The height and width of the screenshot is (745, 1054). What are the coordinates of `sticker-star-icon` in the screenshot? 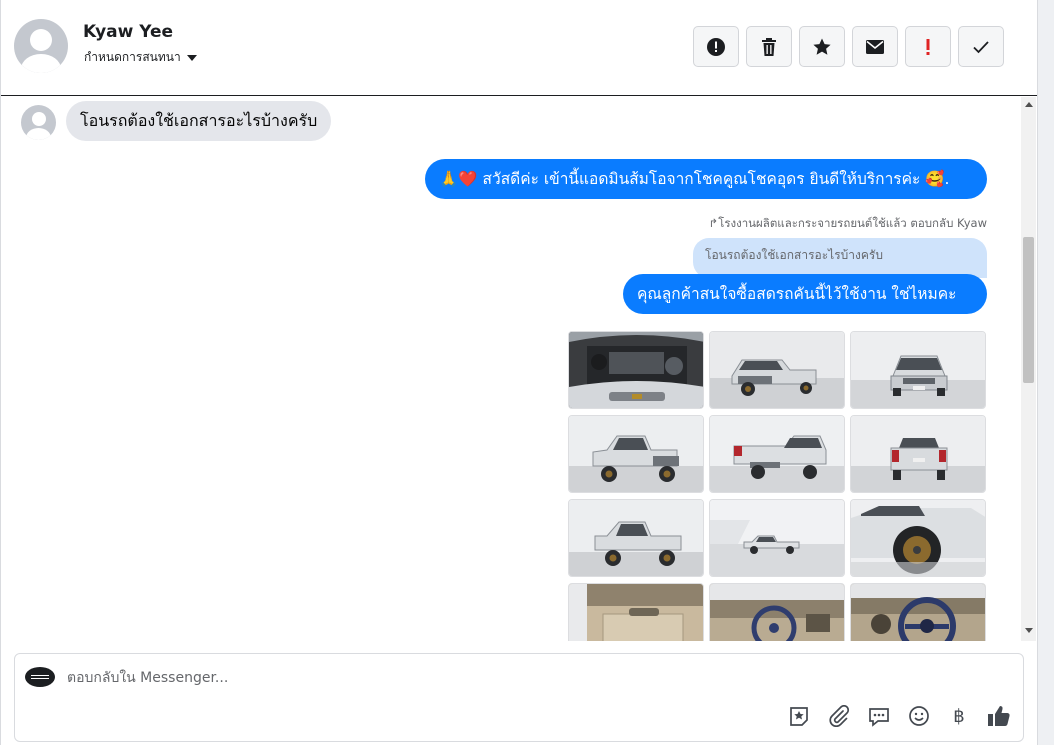 It's located at (799, 716).